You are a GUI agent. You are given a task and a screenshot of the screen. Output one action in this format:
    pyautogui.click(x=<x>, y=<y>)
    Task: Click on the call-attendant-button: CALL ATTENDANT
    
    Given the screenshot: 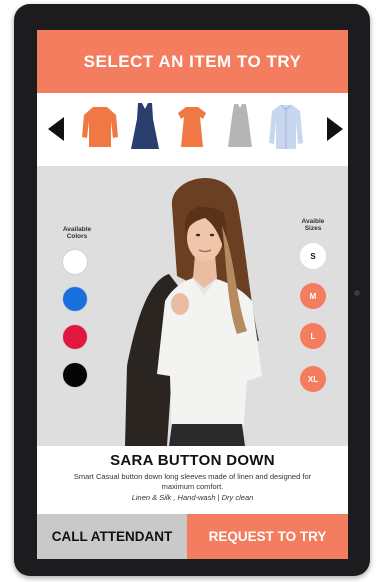 What is the action you would take?
    pyautogui.click(x=112, y=536)
    